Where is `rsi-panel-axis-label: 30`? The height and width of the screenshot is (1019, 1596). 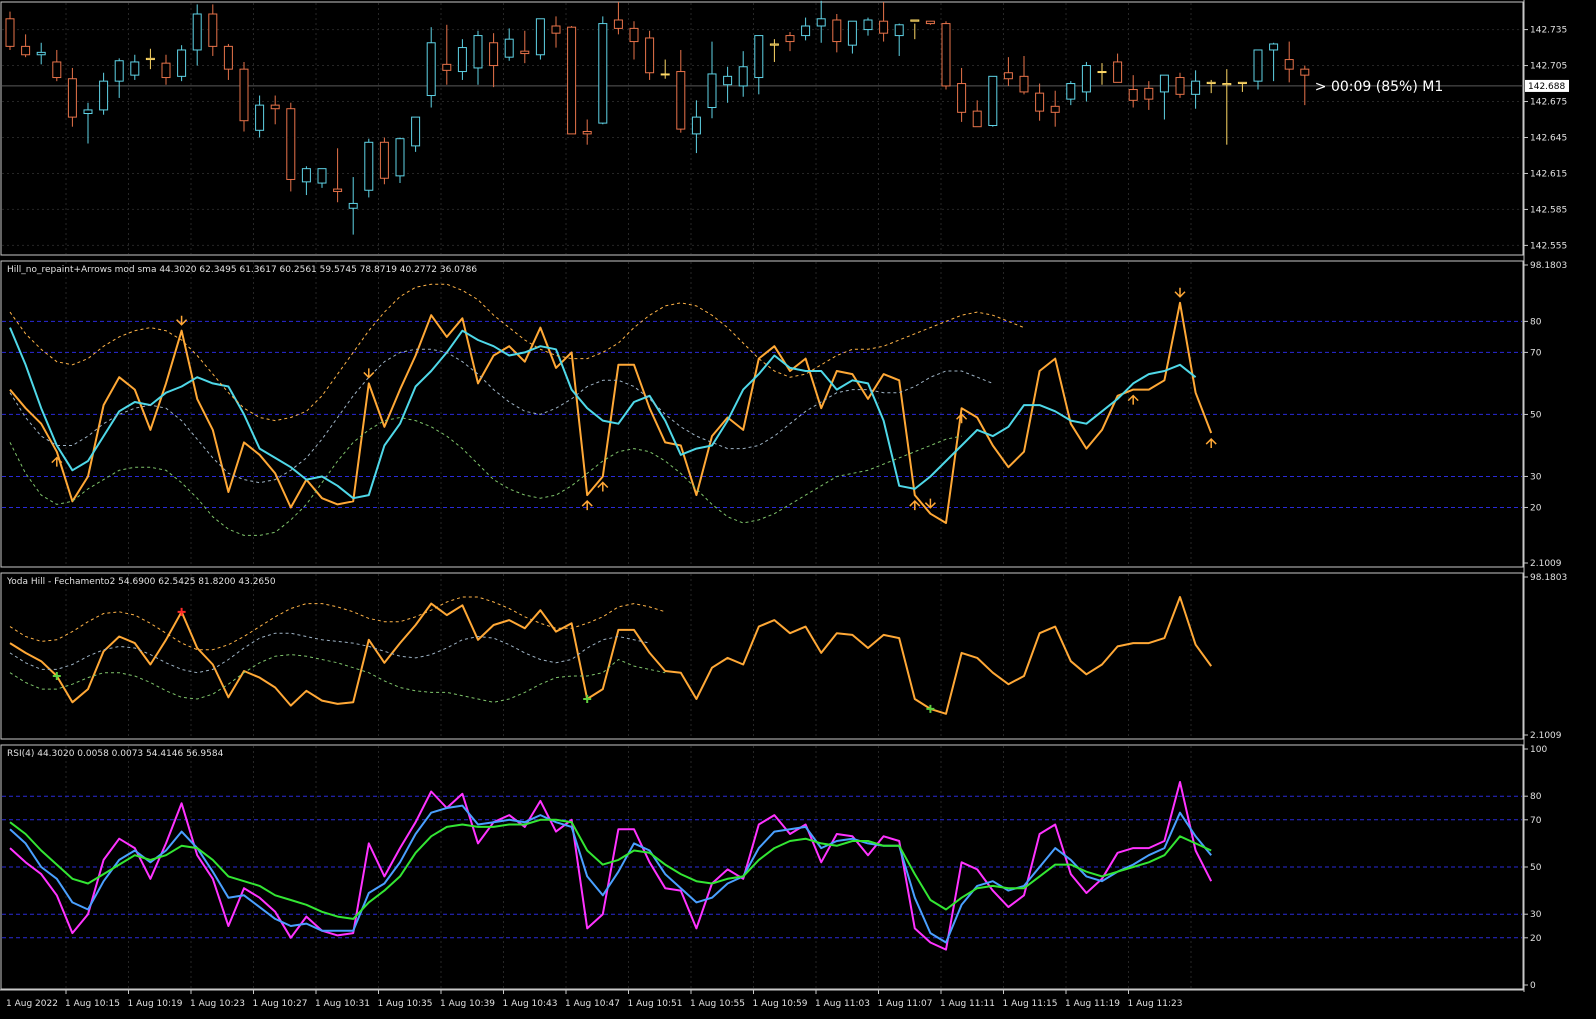
rsi-panel-axis-label: 30 is located at coordinates (1536, 915).